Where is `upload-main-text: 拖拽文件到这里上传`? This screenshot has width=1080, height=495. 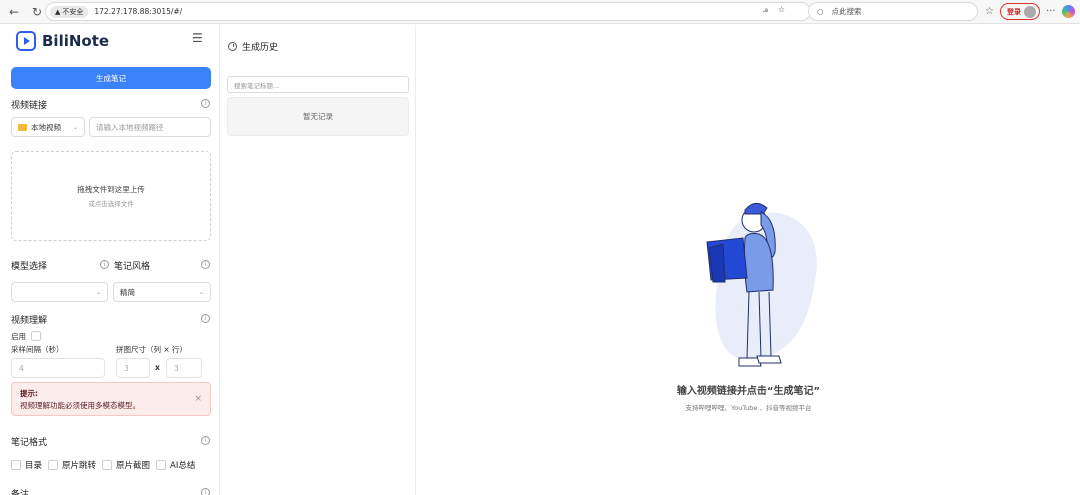
upload-main-text: 拖拽文件到这里上传 is located at coordinates (111, 189).